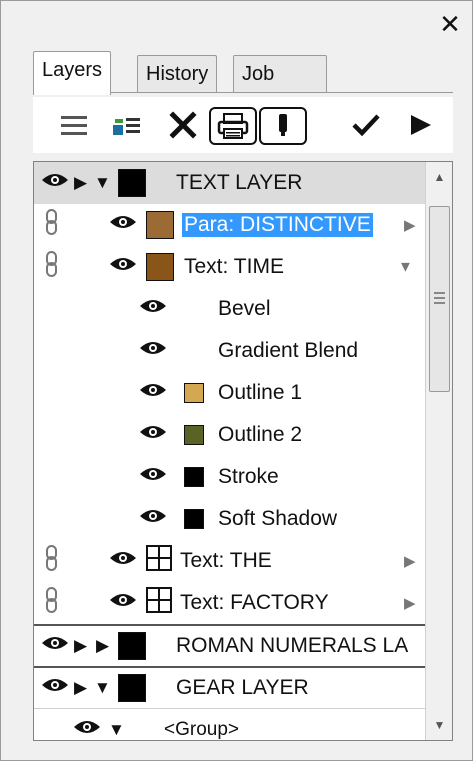 This screenshot has width=473, height=761. I want to click on lock-toggle-icon, so click(283, 126).